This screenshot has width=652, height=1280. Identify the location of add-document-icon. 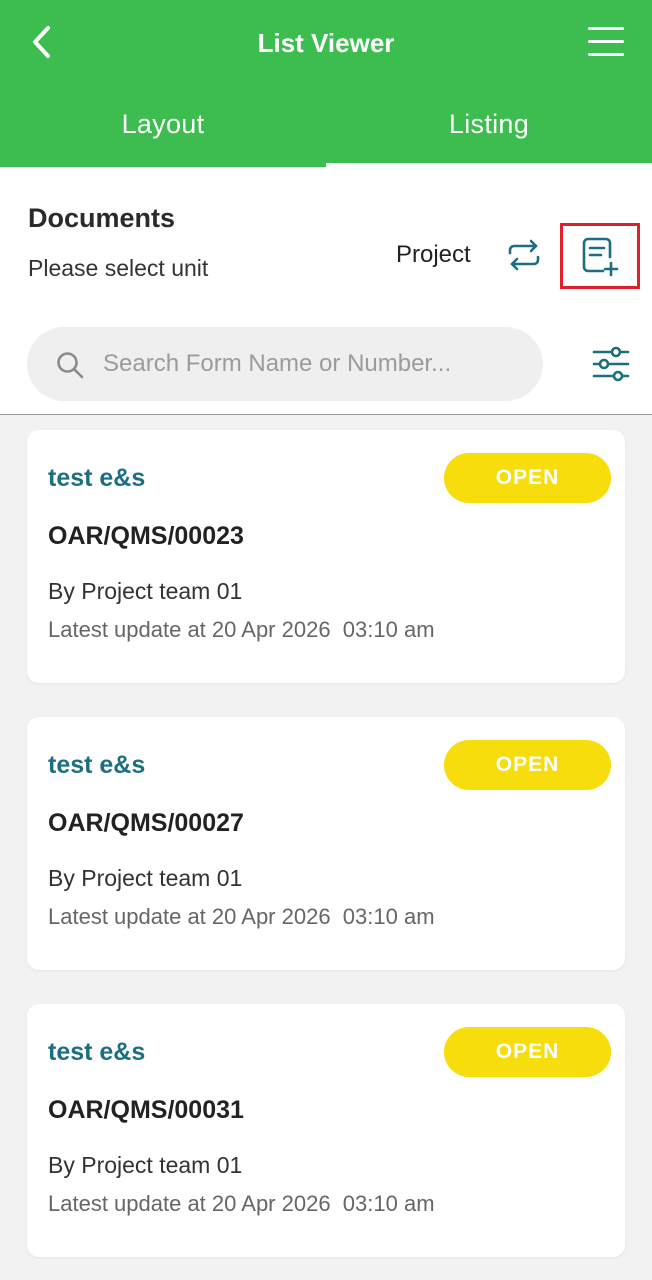
(600, 257).